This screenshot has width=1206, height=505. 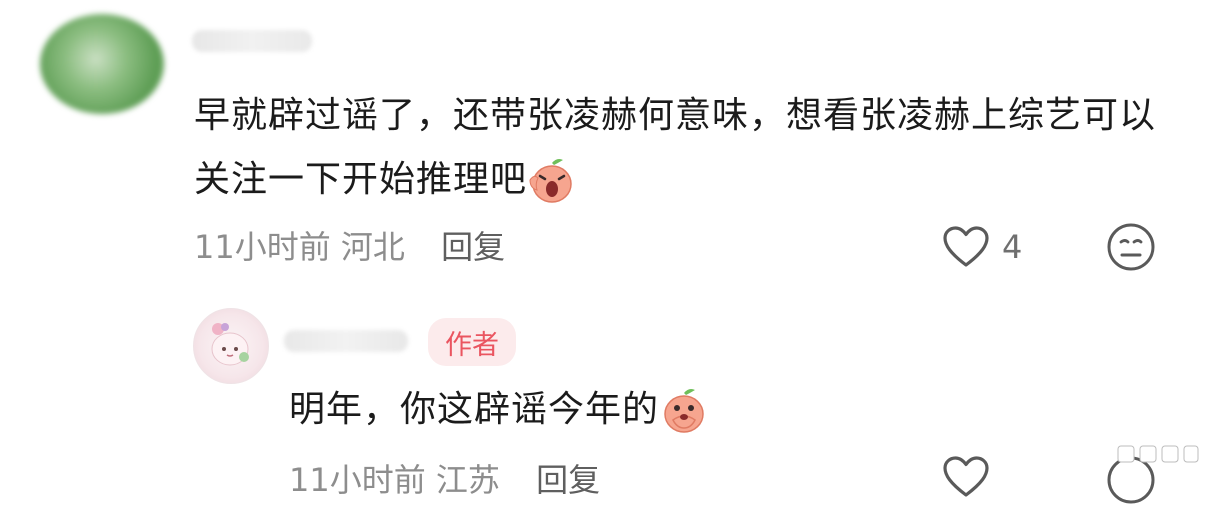 I want to click on peach-cover-mouth-emoji-icon, so click(x=684, y=411).